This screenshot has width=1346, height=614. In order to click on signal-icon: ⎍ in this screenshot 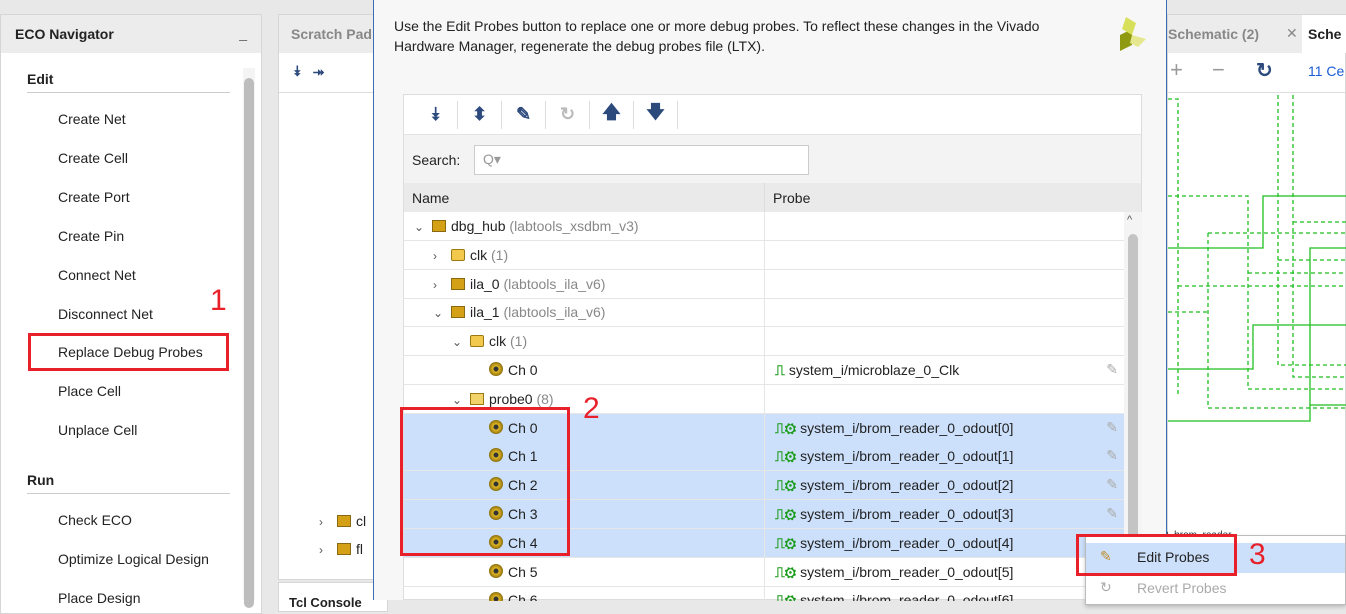, I will do `click(780, 370)`.